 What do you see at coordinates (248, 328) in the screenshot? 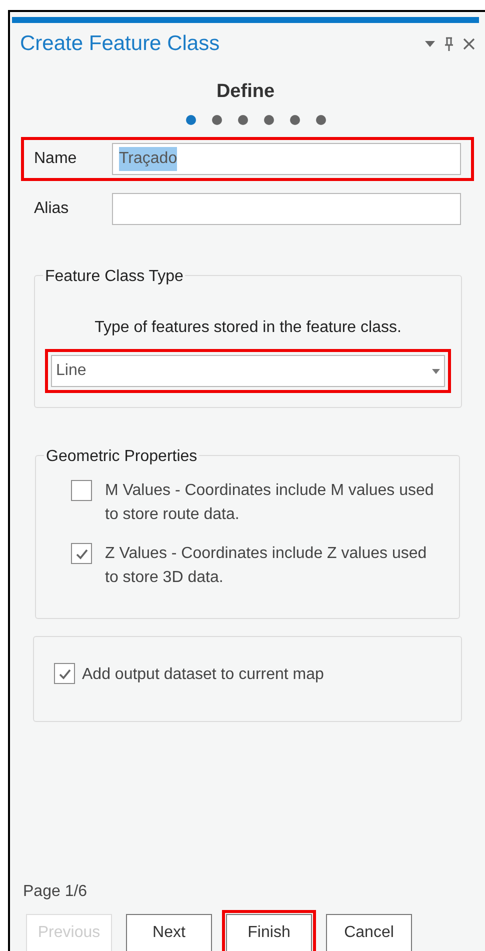
I see `group-description: Type of features stored in the feature class.` at bounding box center [248, 328].